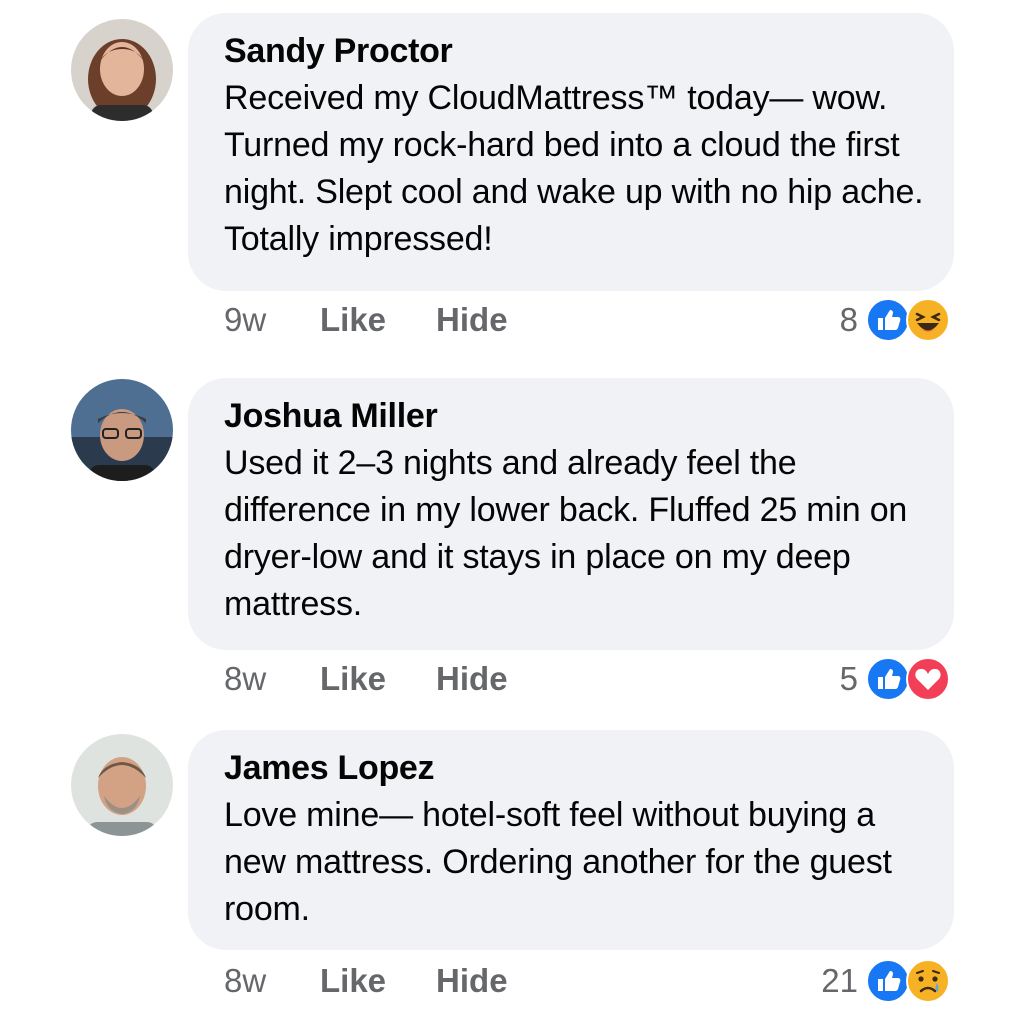  I want to click on reaction-count: 21, so click(839, 980).